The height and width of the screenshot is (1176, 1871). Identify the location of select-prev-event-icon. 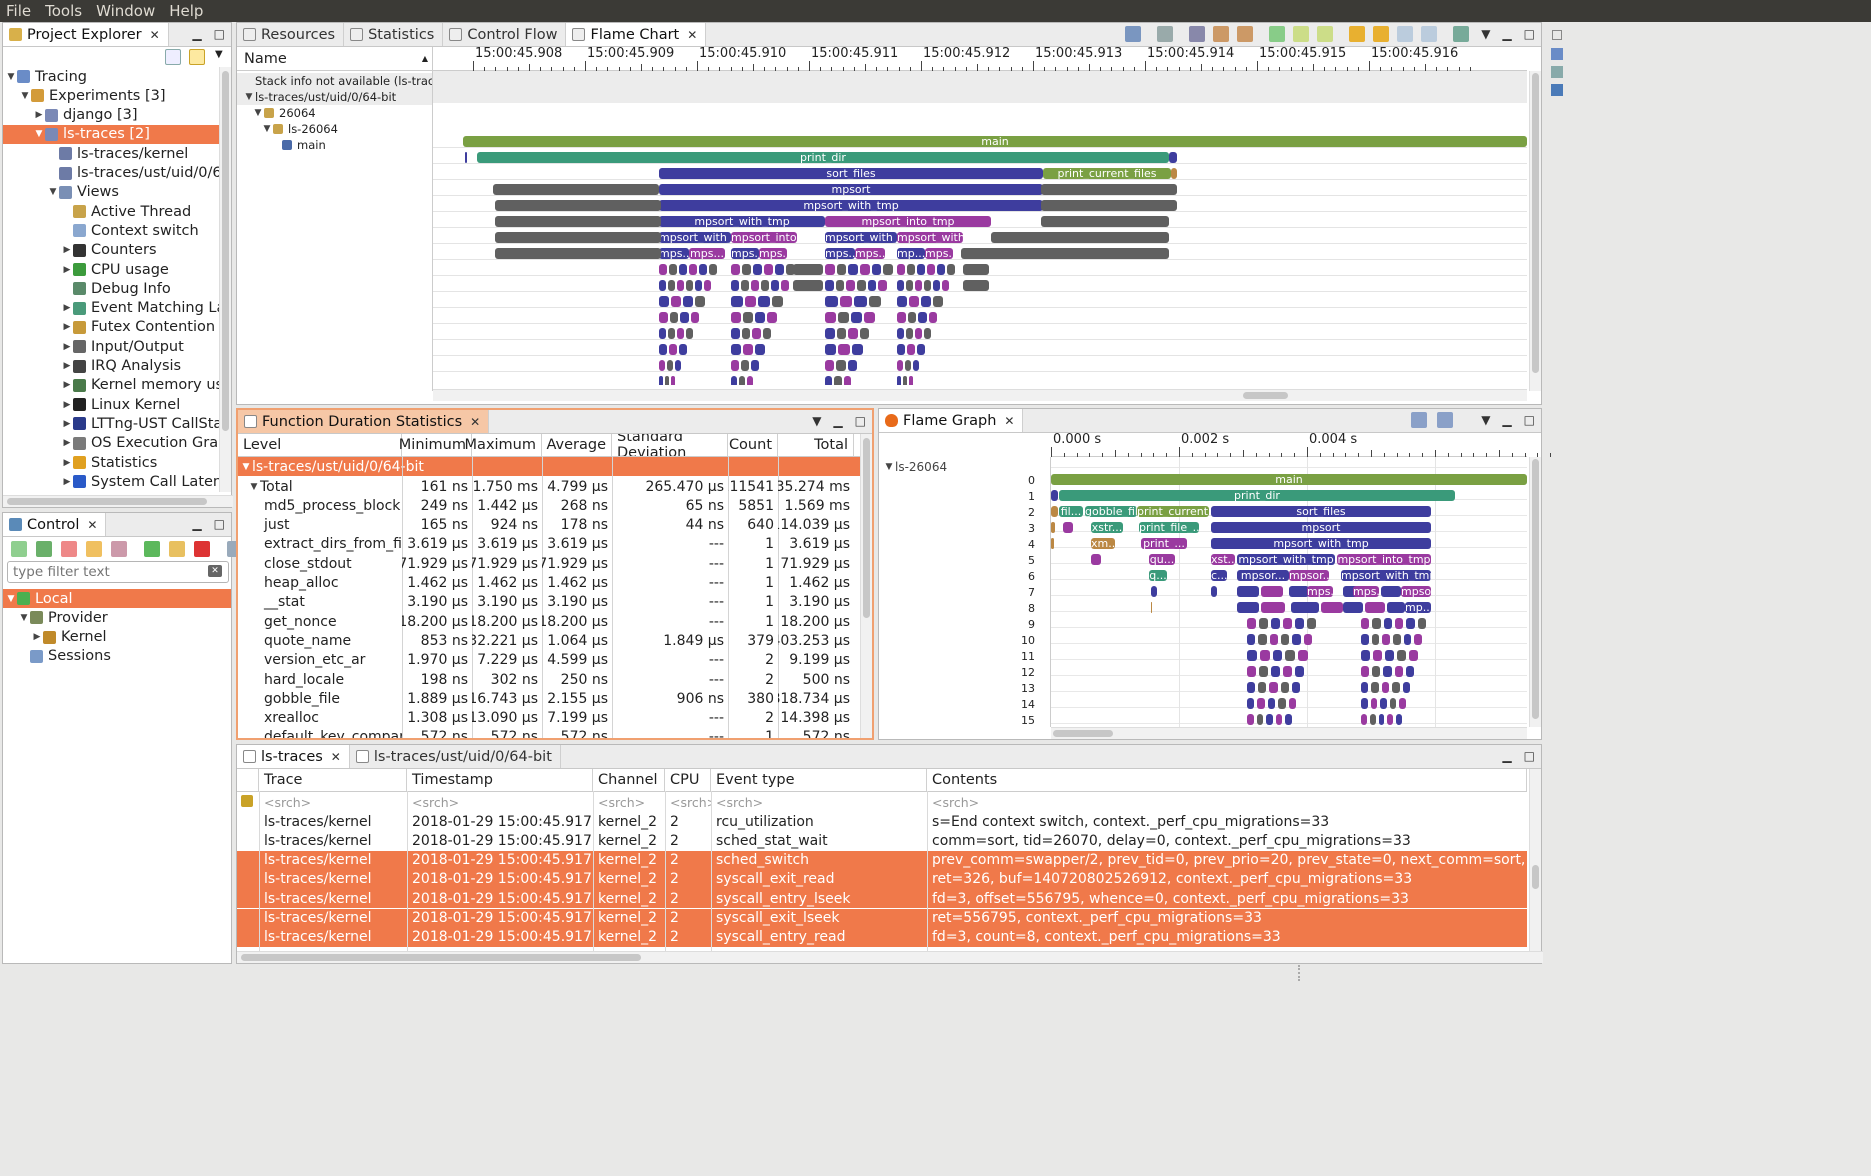
(1221, 34).